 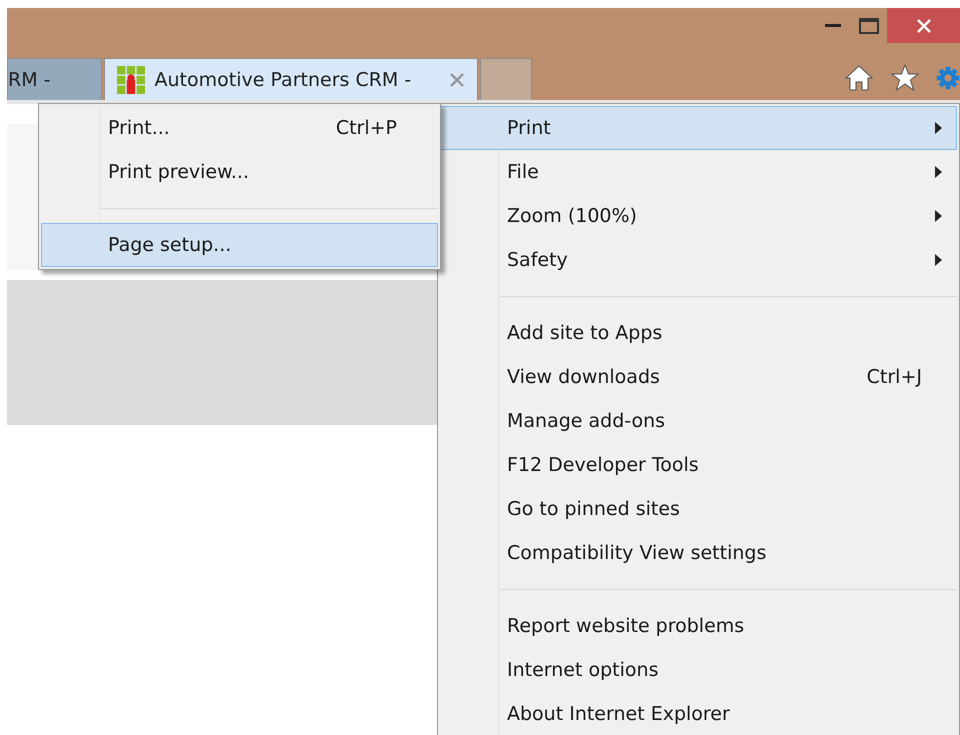 I want to click on star-icon, so click(x=905, y=78).